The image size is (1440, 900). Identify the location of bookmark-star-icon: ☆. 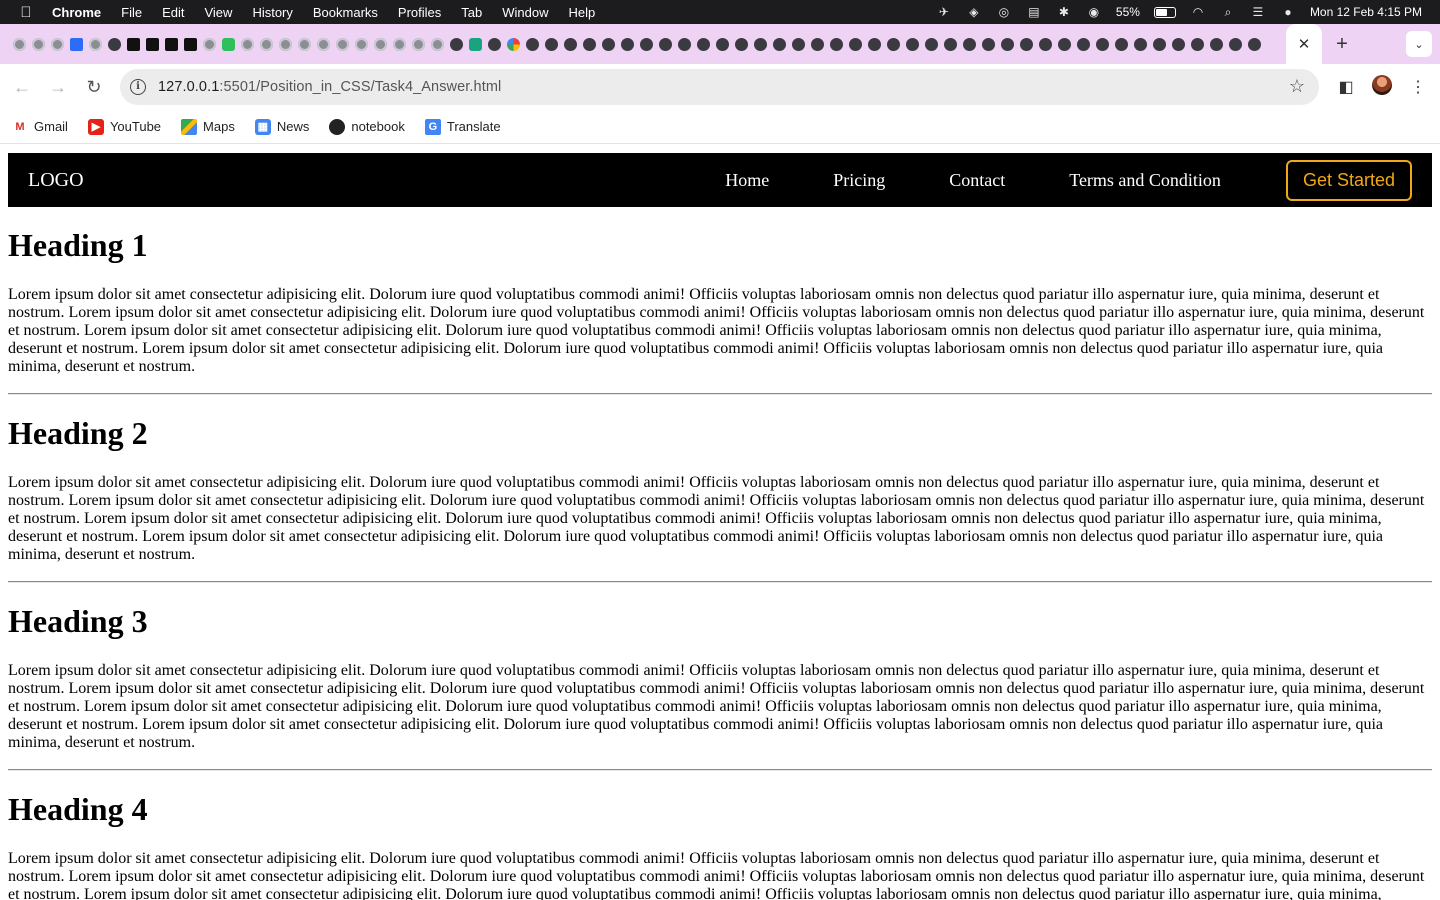
(1297, 86).